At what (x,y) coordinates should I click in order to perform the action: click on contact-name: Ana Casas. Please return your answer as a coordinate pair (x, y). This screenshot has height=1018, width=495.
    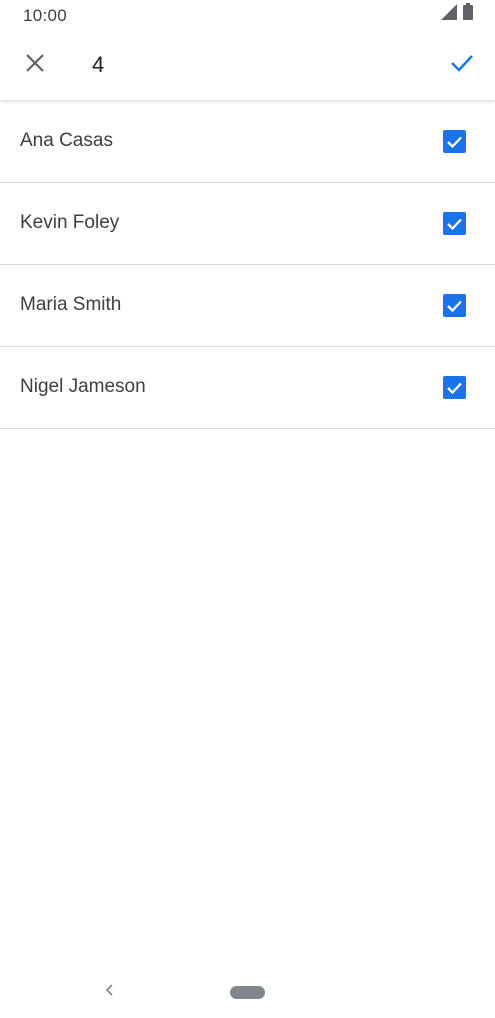
    Looking at the image, I should click on (66, 140).